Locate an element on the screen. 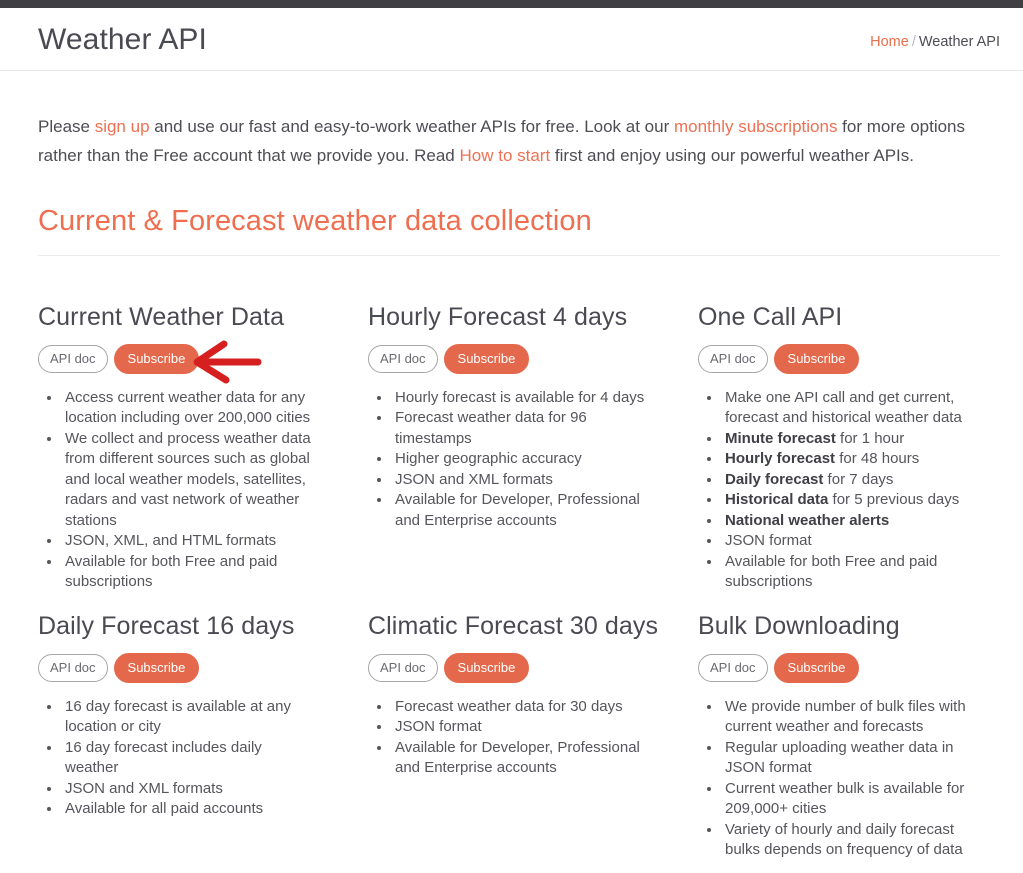  list-item: National weather alerts is located at coordinates (846, 521).